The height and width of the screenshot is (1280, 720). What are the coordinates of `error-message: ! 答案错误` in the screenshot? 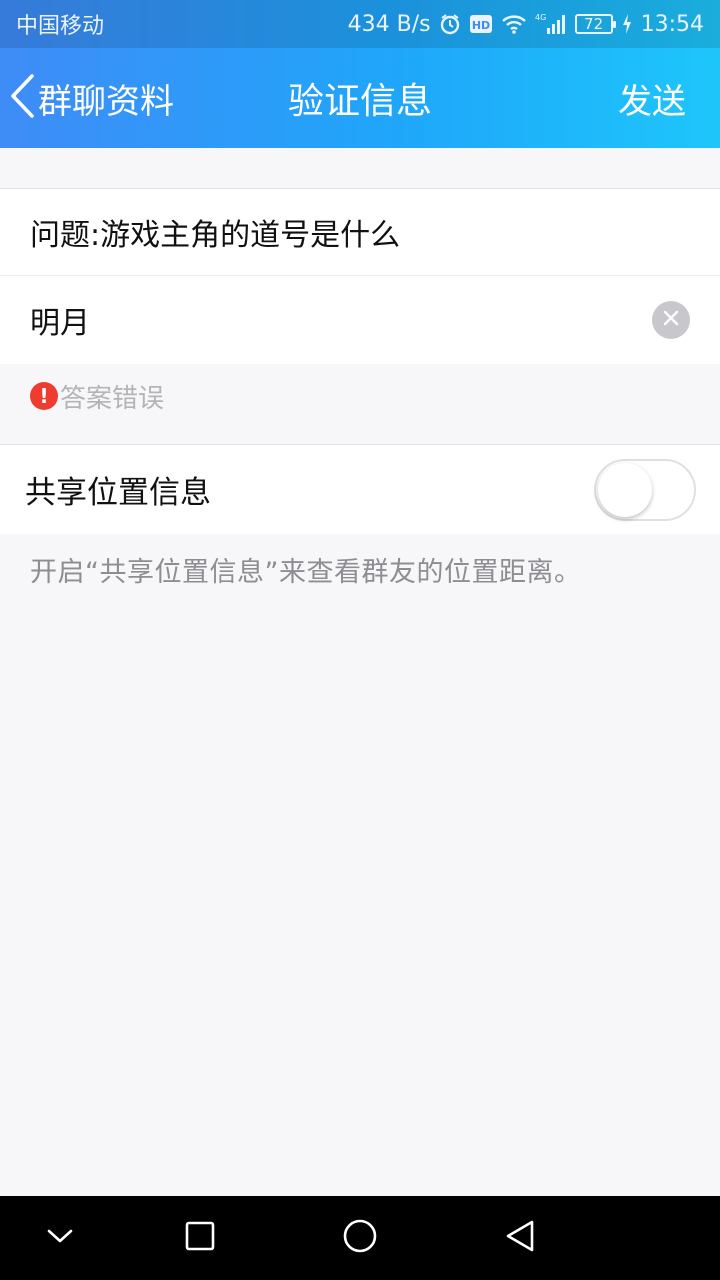 It's located at (97, 397).